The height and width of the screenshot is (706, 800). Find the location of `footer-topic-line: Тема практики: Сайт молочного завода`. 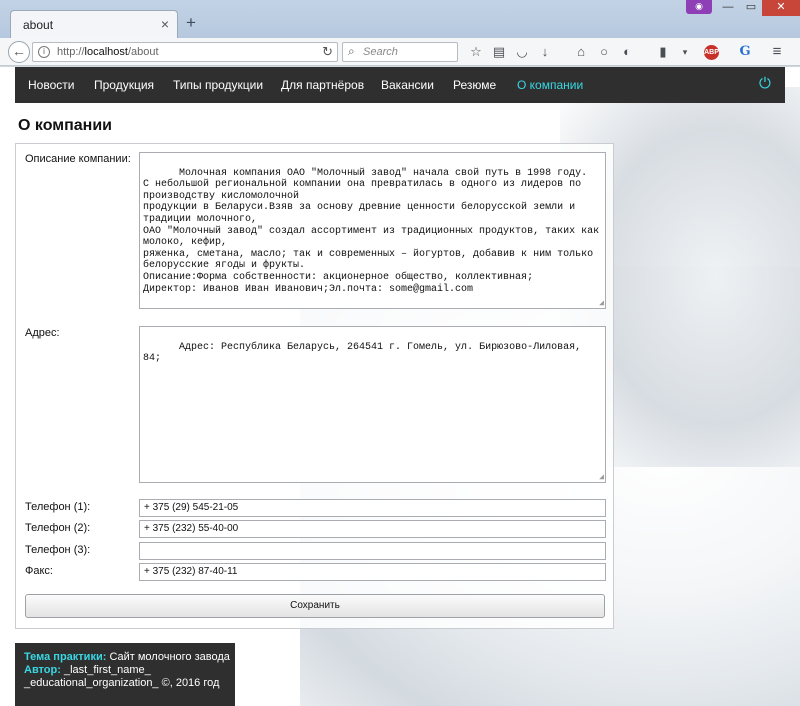

footer-topic-line: Тема практики: Сайт молочного завода is located at coordinates (127, 657).